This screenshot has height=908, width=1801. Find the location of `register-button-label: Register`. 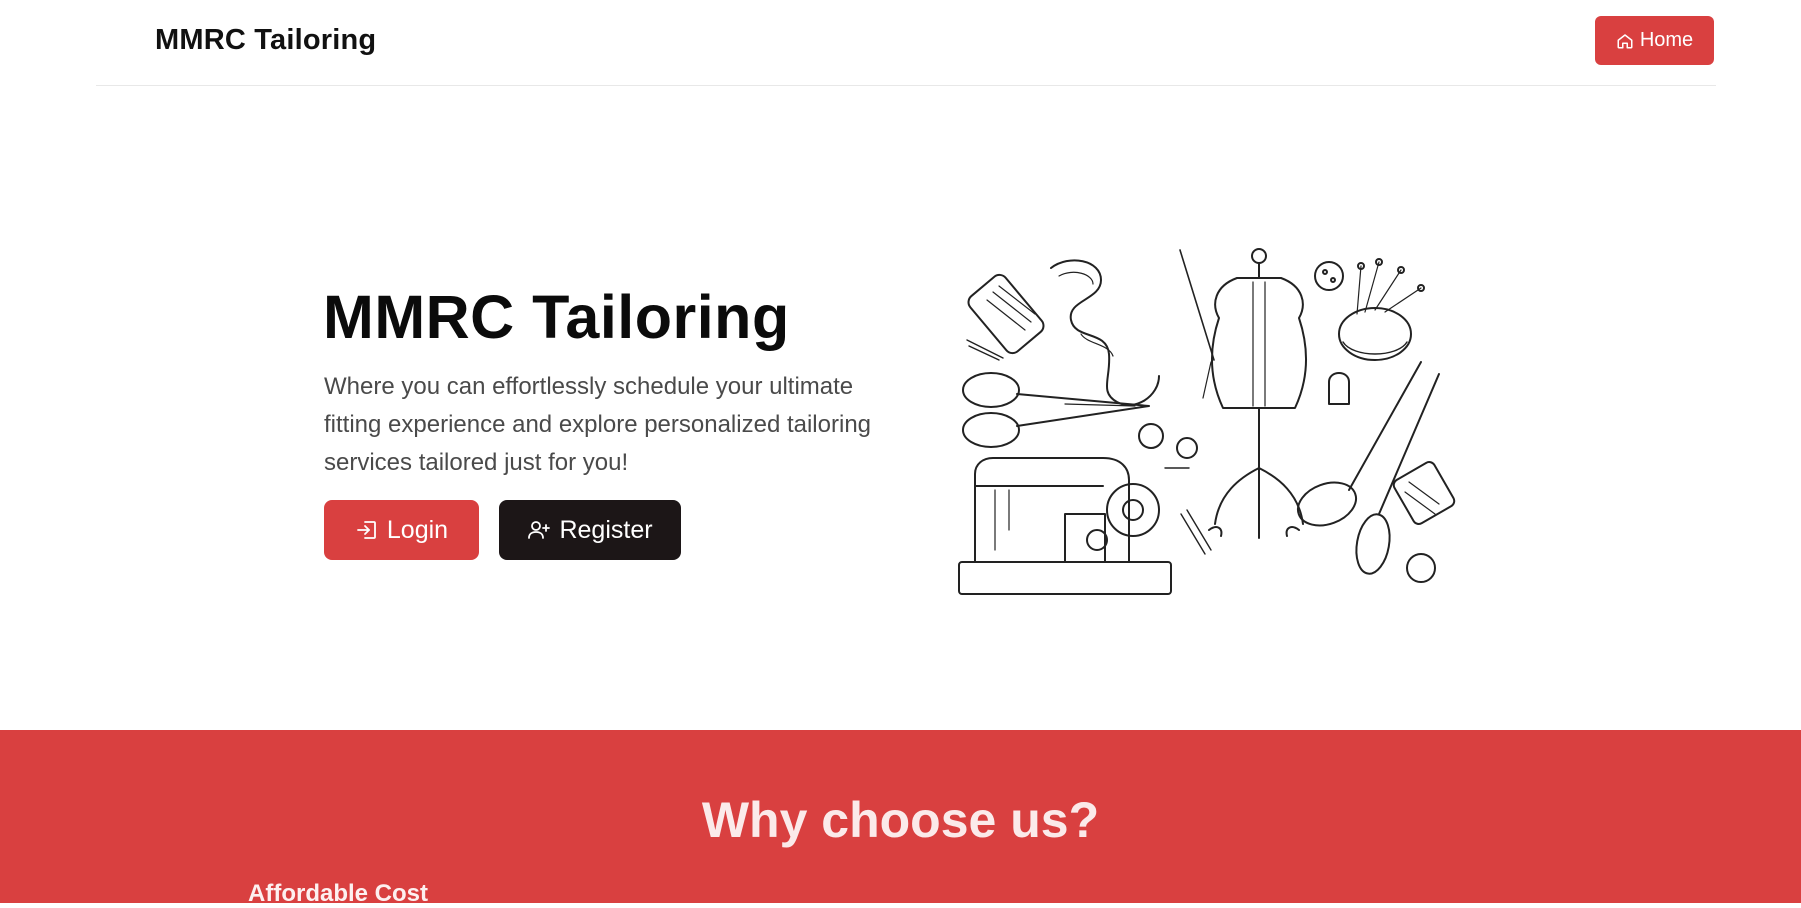

register-button-label: Register is located at coordinates (606, 529).